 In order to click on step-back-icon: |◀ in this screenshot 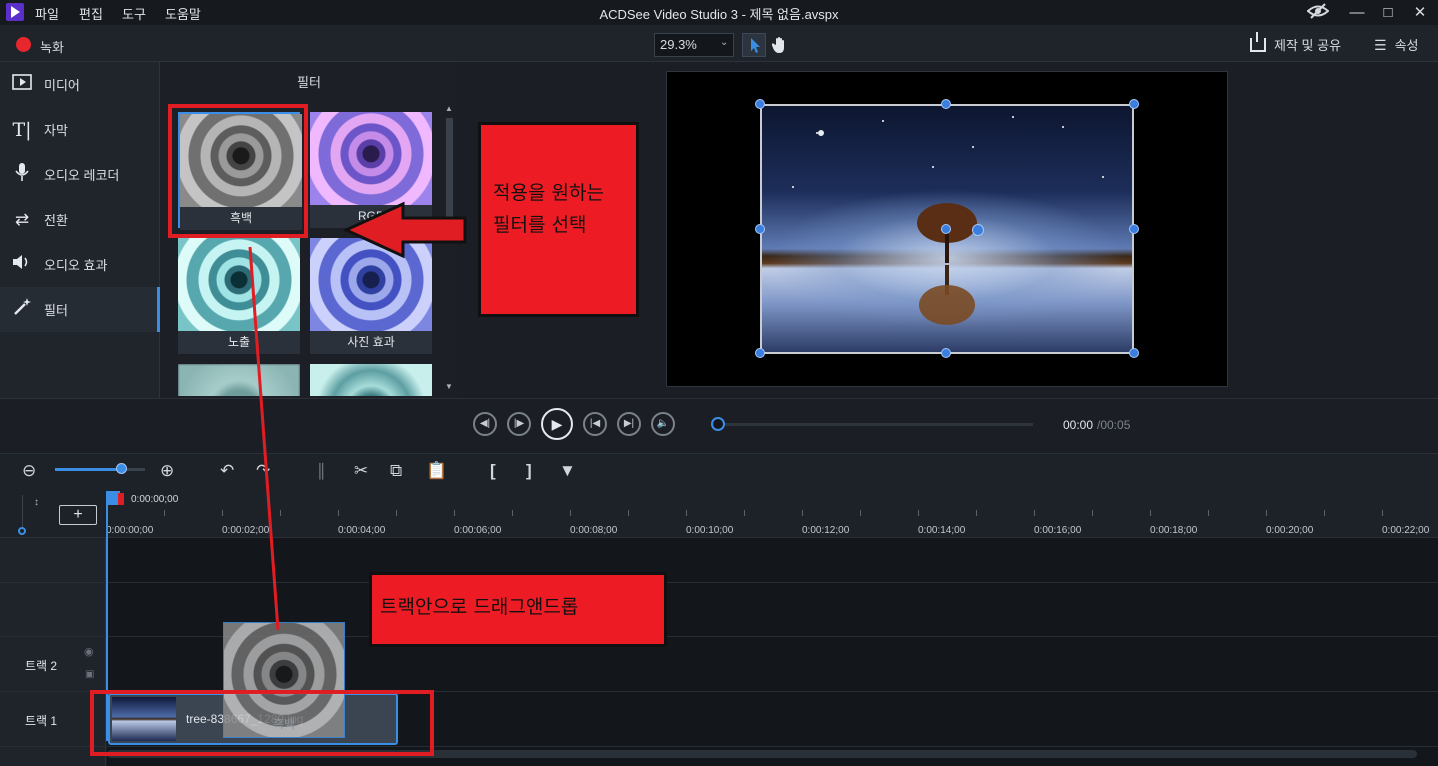, I will do `click(595, 424)`.